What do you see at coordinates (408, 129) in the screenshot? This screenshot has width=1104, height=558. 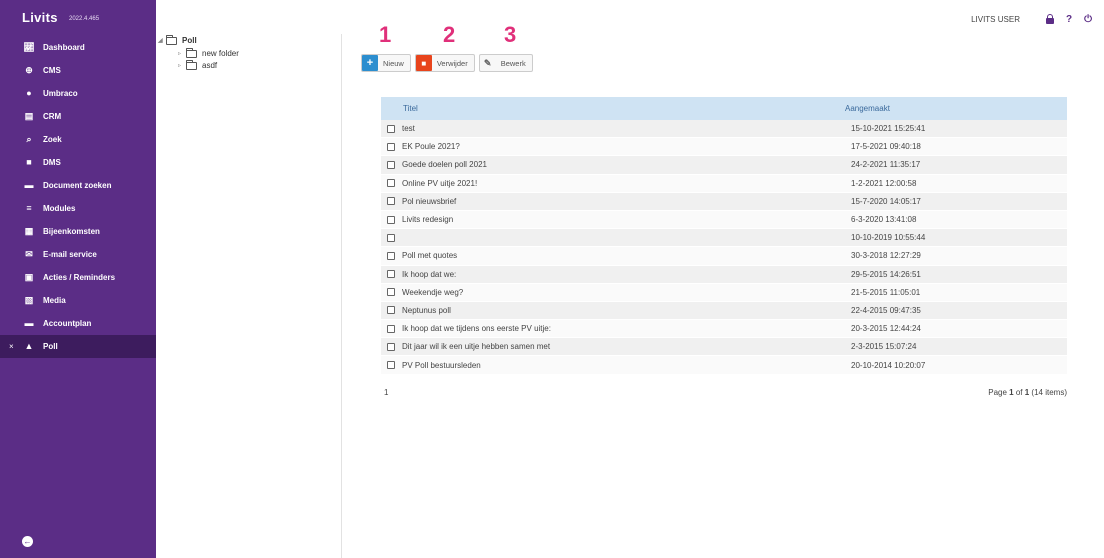 I see `cell-title: test` at bounding box center [408, 129].